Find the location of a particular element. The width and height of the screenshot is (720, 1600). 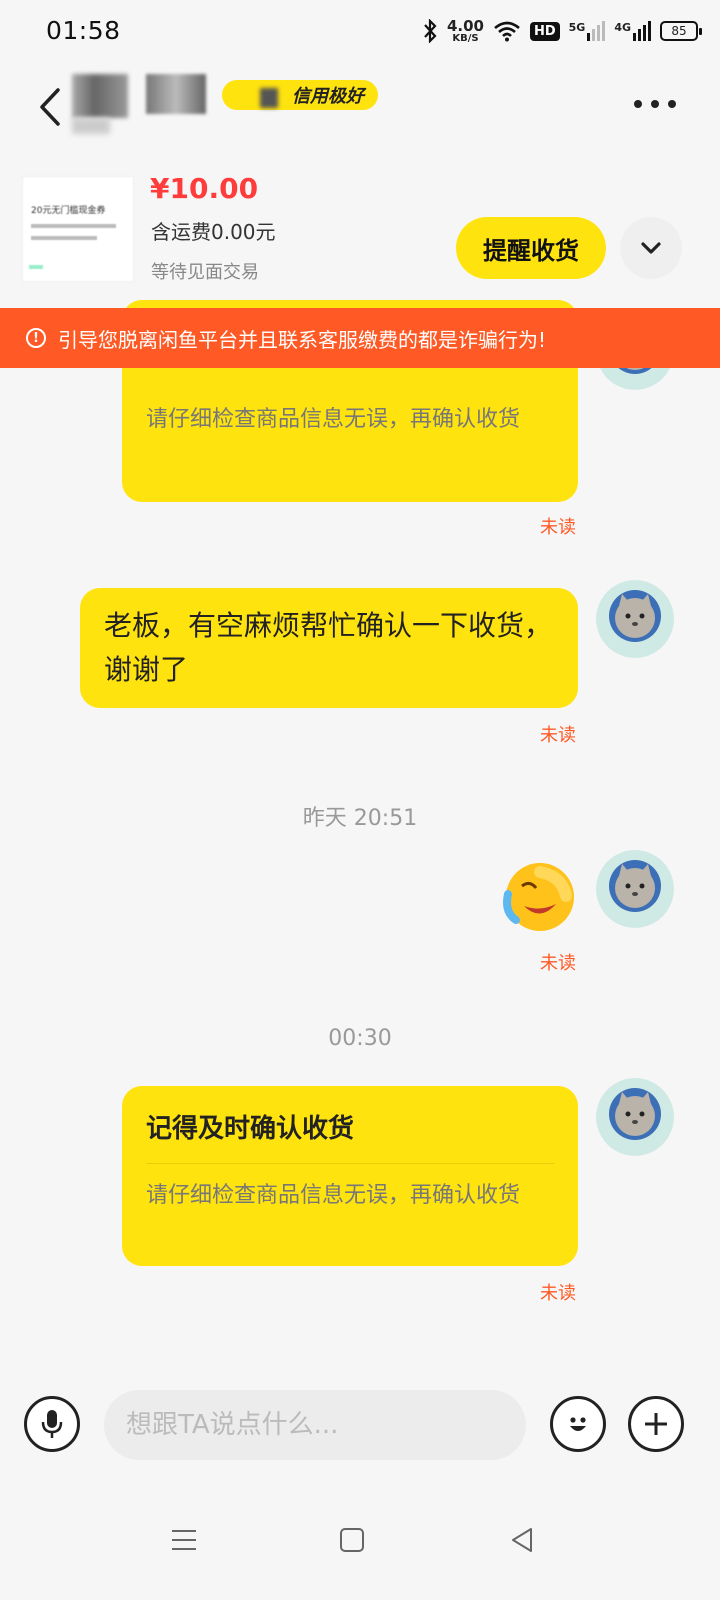

hd-badge: HD is located at coordinates (544, 31).